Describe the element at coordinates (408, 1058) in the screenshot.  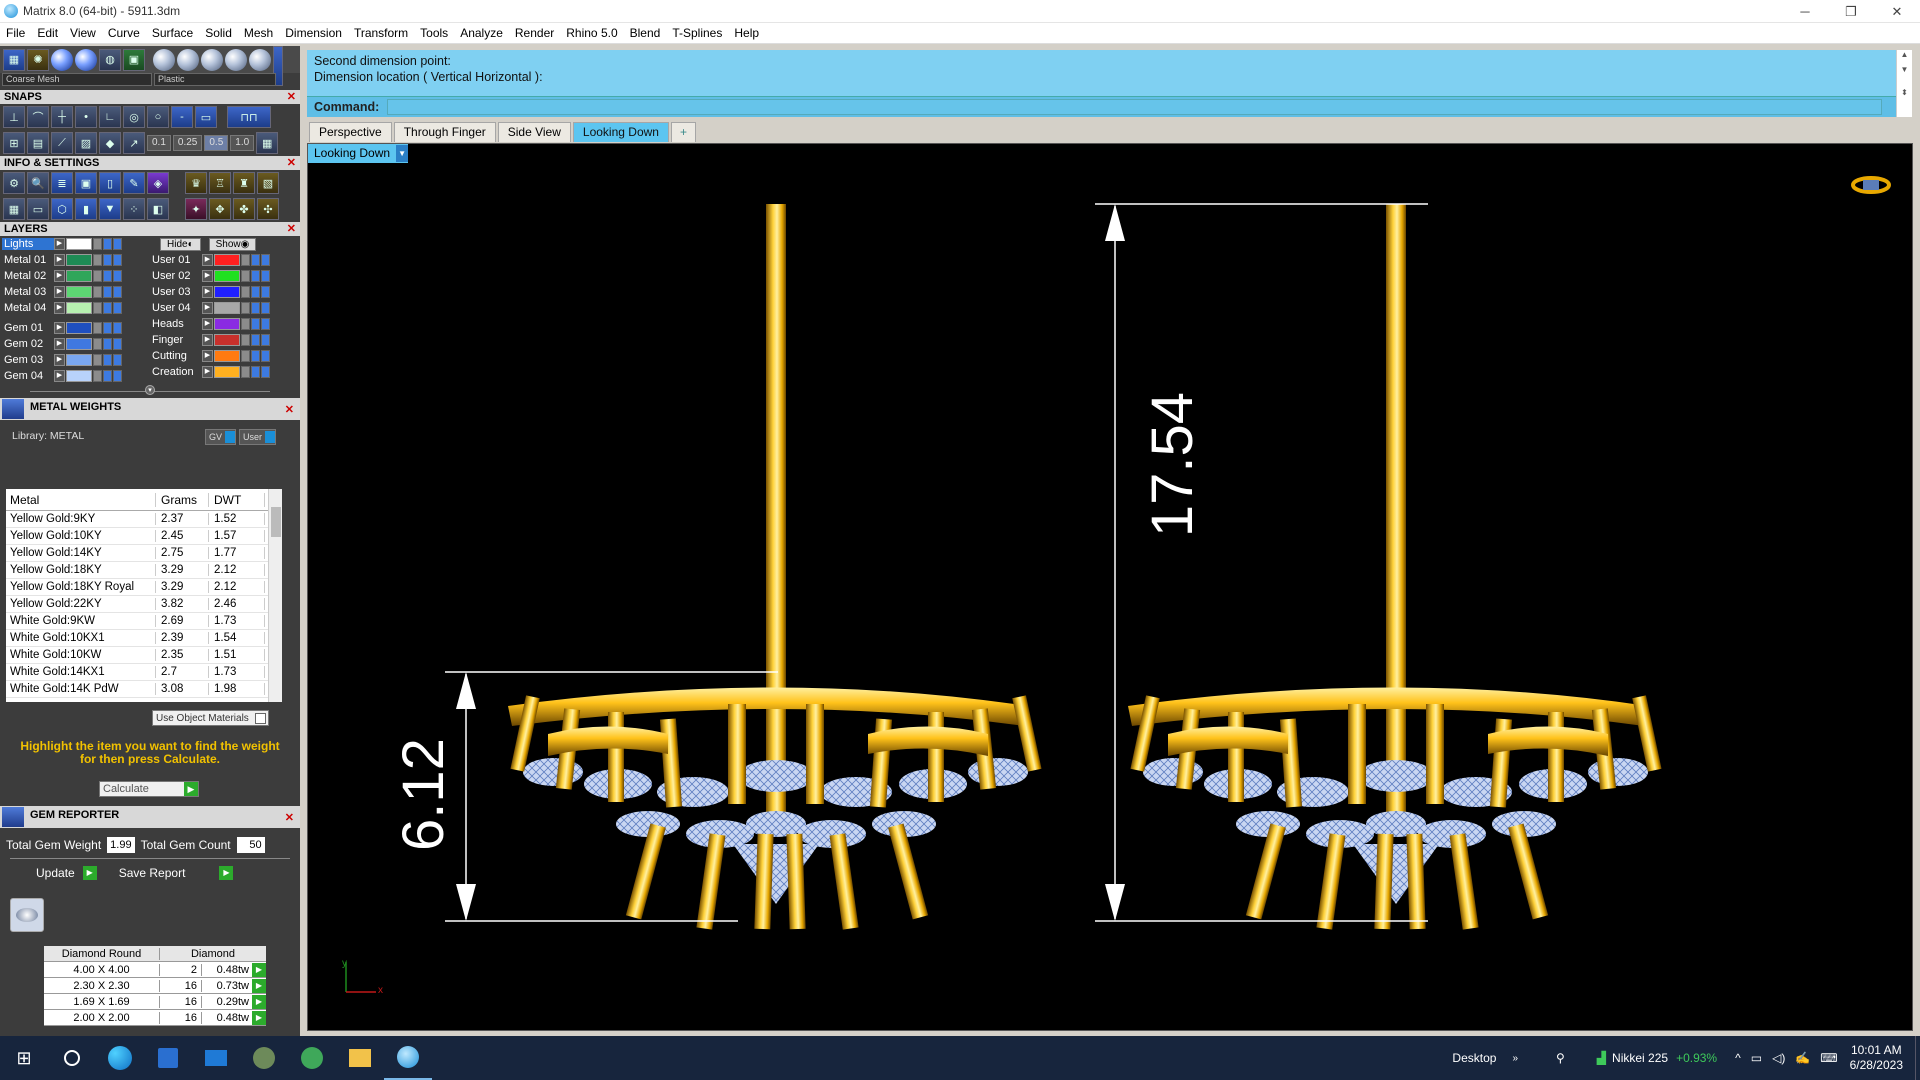
I see `matrix-taskbar-button` at that location.